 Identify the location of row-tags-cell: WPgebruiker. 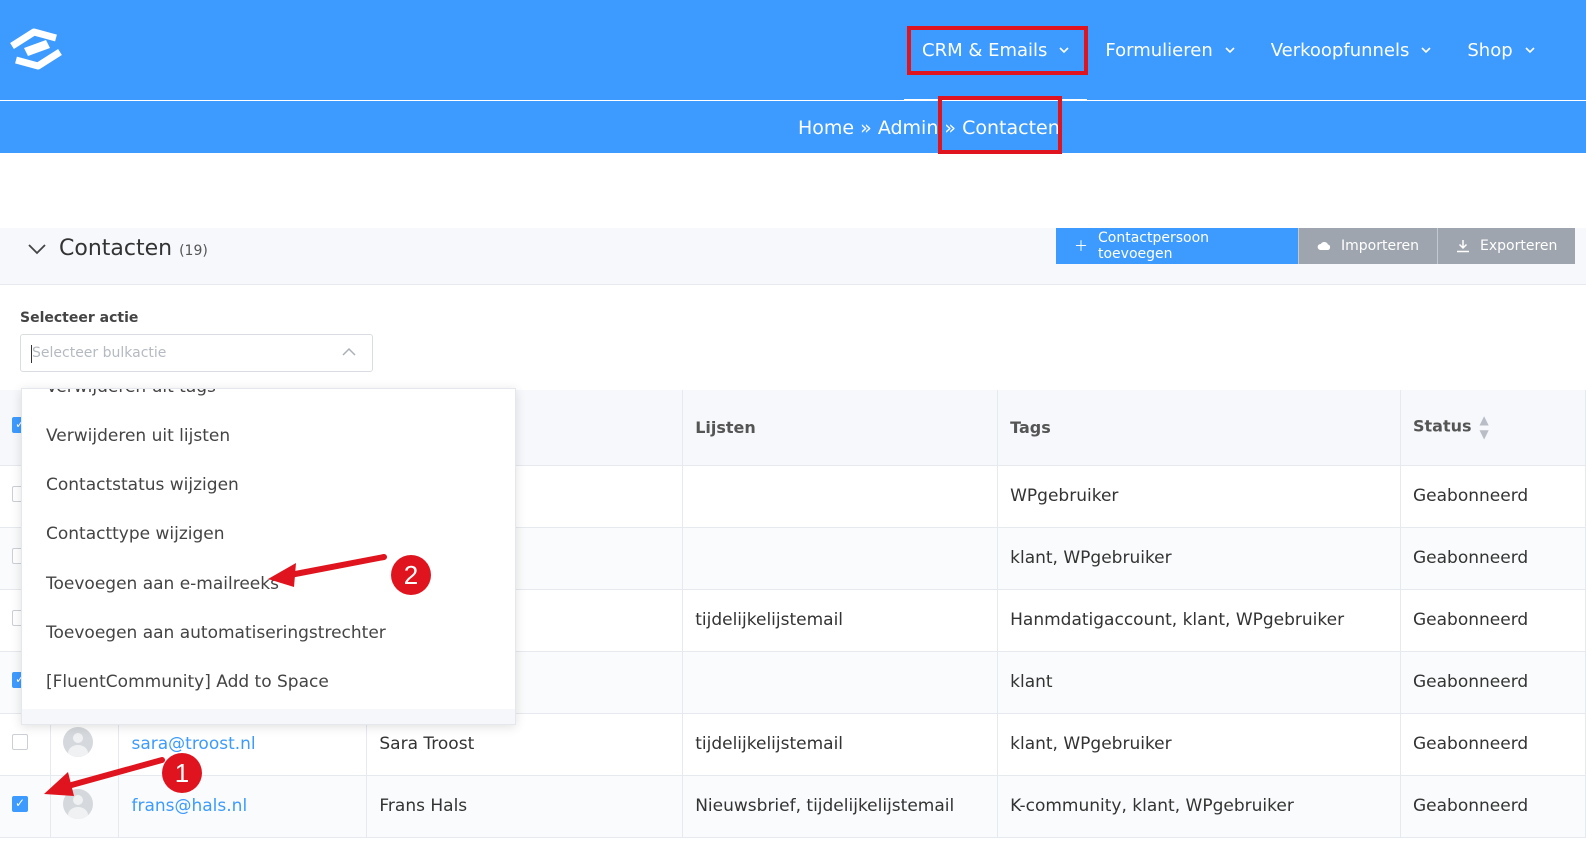
(1199, 496).